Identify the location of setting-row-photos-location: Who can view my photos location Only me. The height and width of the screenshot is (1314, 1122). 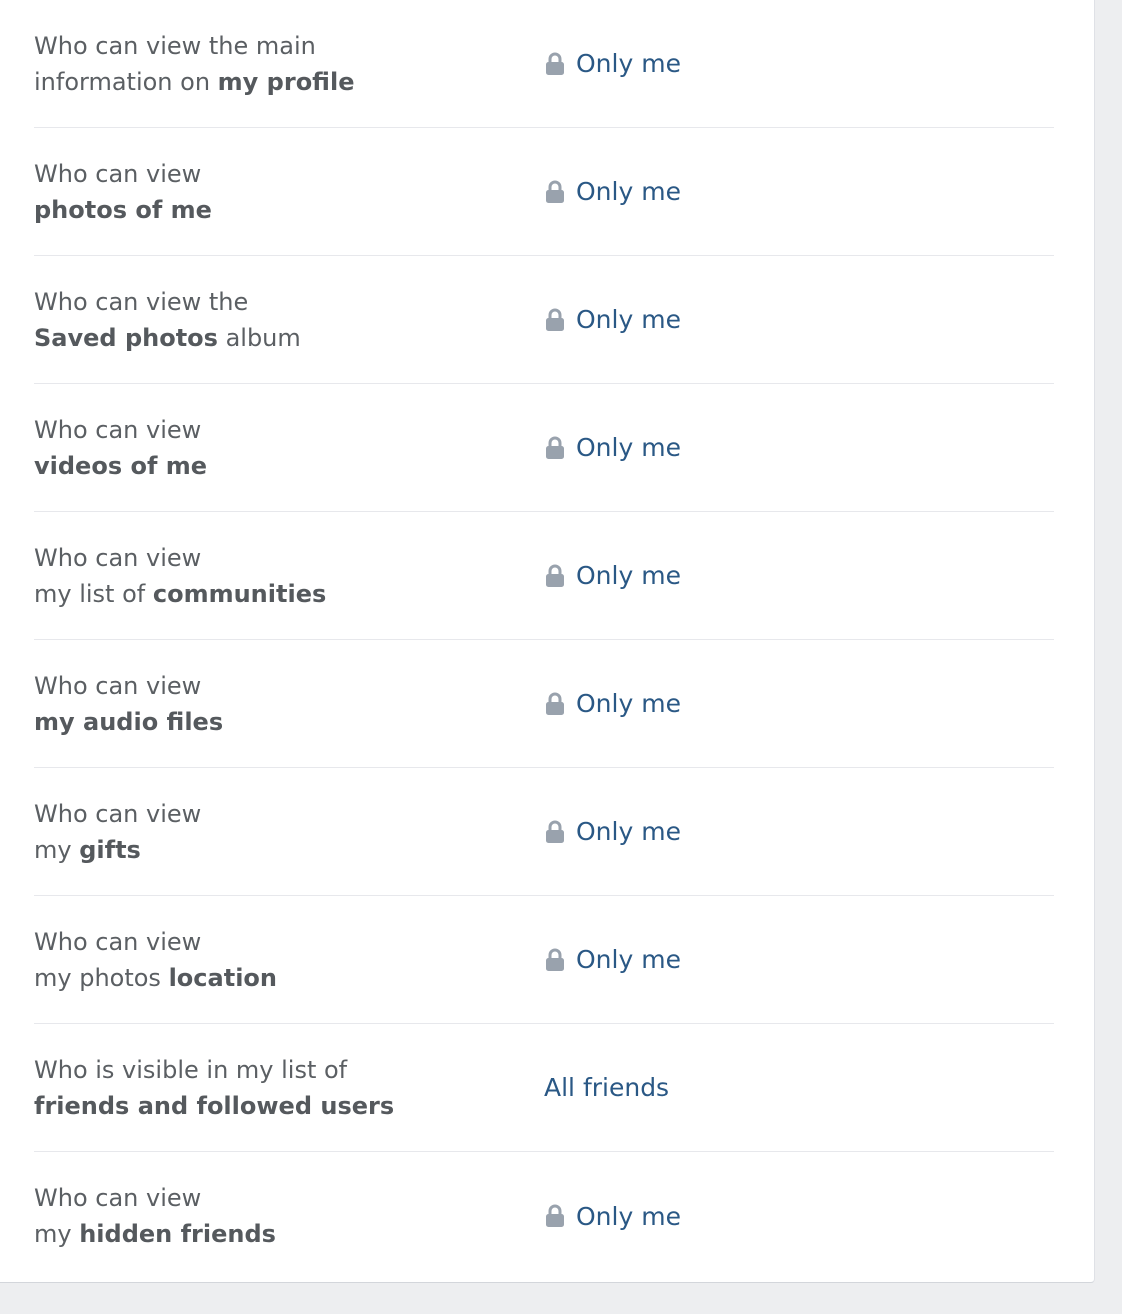
(544, 960).